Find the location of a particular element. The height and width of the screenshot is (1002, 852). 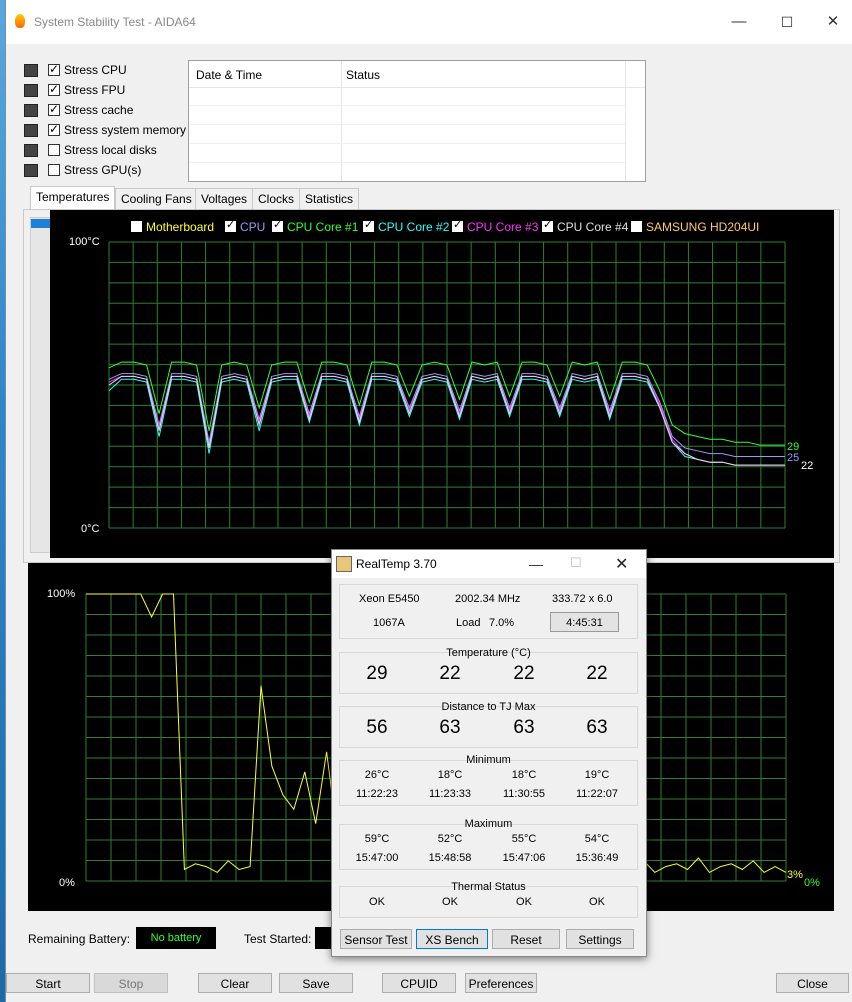

tab-voltages: Voltages is located at coordinates (224, 199).